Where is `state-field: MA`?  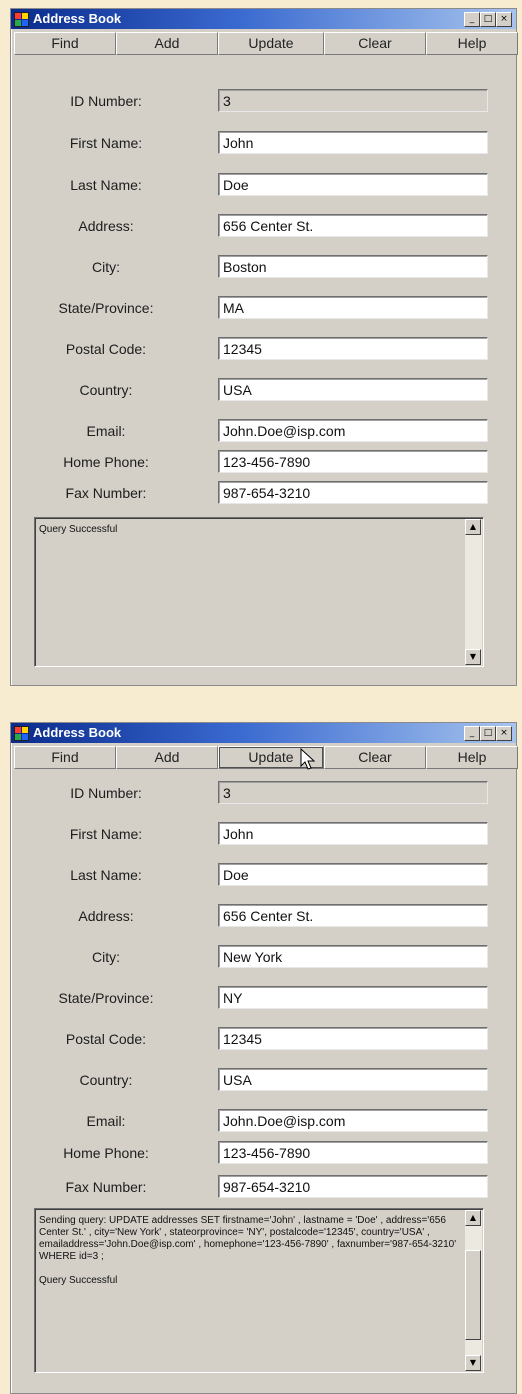 state-field: MA is located at coordinates (353, 307).